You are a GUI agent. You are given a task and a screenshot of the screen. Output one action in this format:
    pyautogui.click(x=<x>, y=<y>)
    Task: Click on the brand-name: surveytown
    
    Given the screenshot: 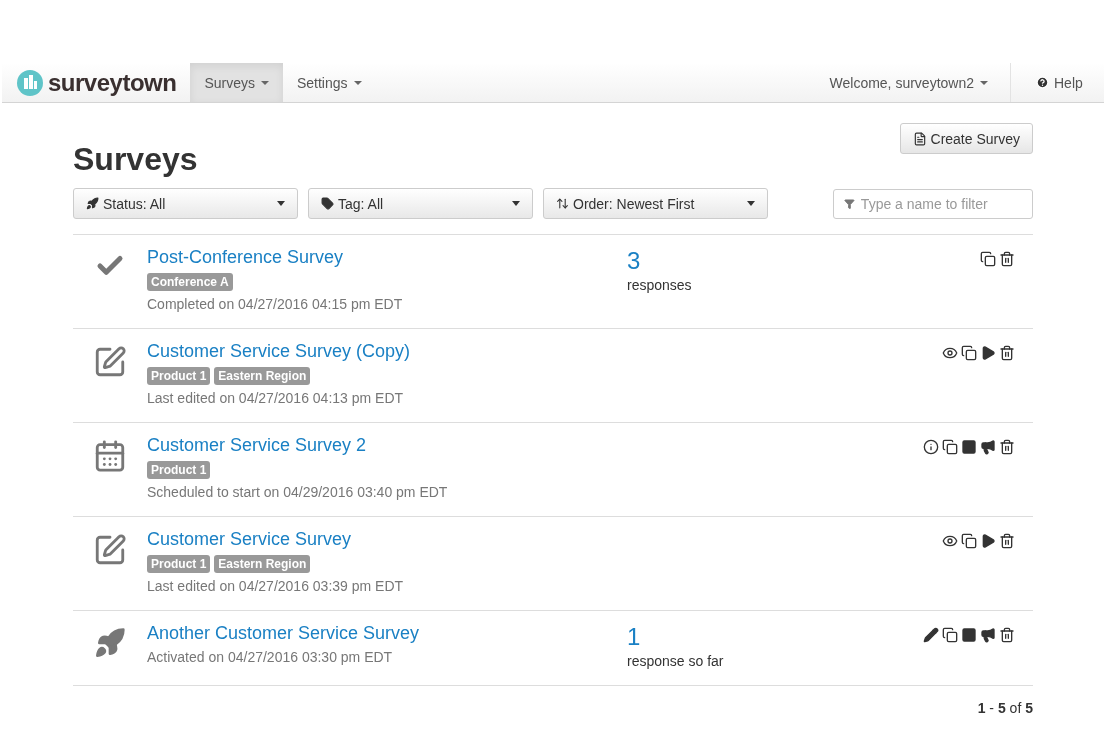 What is the action you would take?
    pyautogui.click(x=112, y=82)
    